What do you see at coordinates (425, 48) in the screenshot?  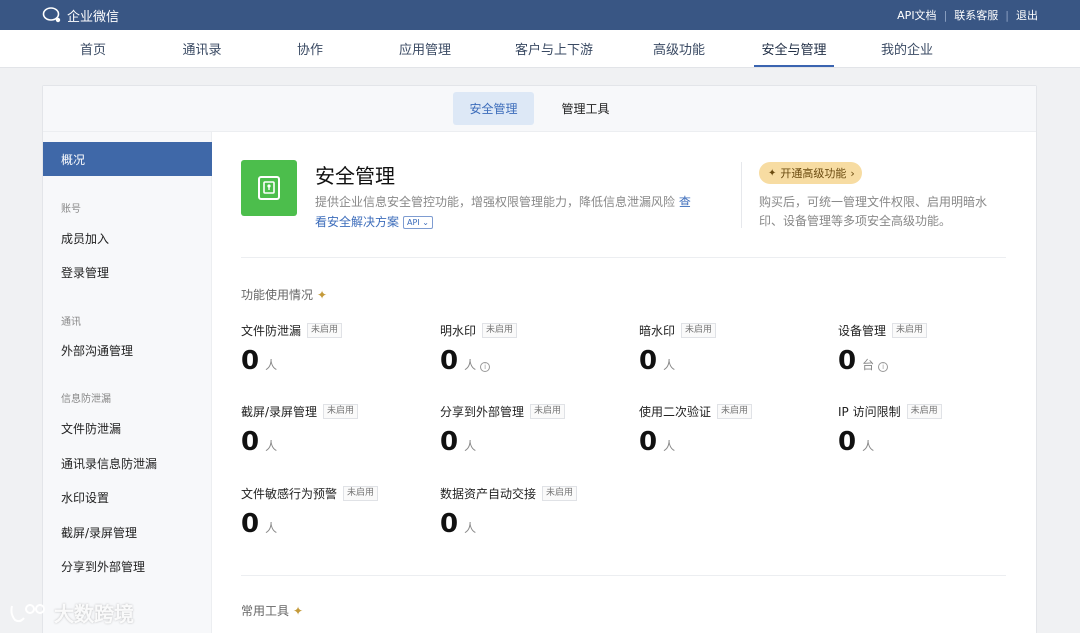 I see `nav-app-management: 应用管理` at bounding box center [425, 48].